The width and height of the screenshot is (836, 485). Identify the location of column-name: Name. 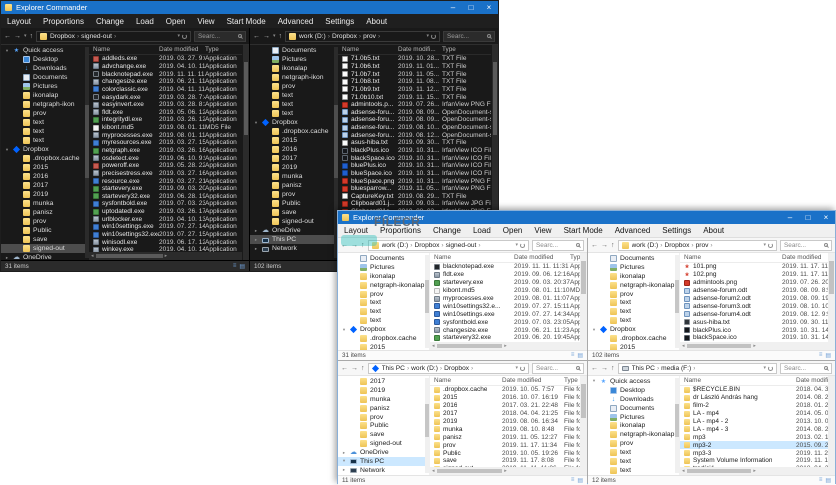
(126, 49).